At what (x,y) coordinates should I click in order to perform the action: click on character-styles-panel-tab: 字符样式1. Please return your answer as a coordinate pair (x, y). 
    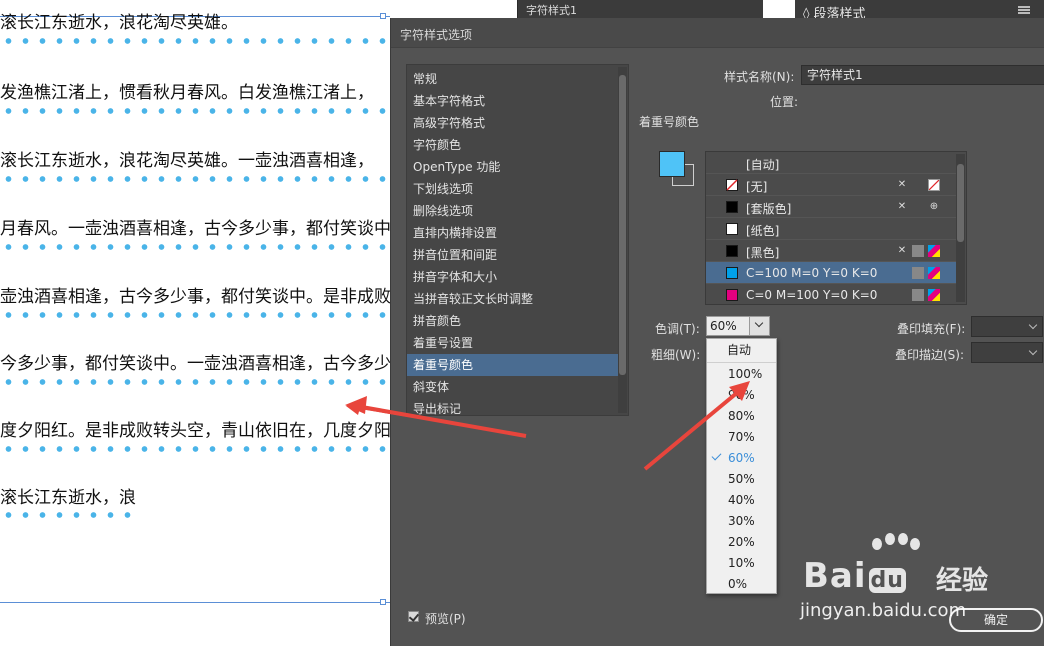
    Looking at the image, I should click on (640, 9).